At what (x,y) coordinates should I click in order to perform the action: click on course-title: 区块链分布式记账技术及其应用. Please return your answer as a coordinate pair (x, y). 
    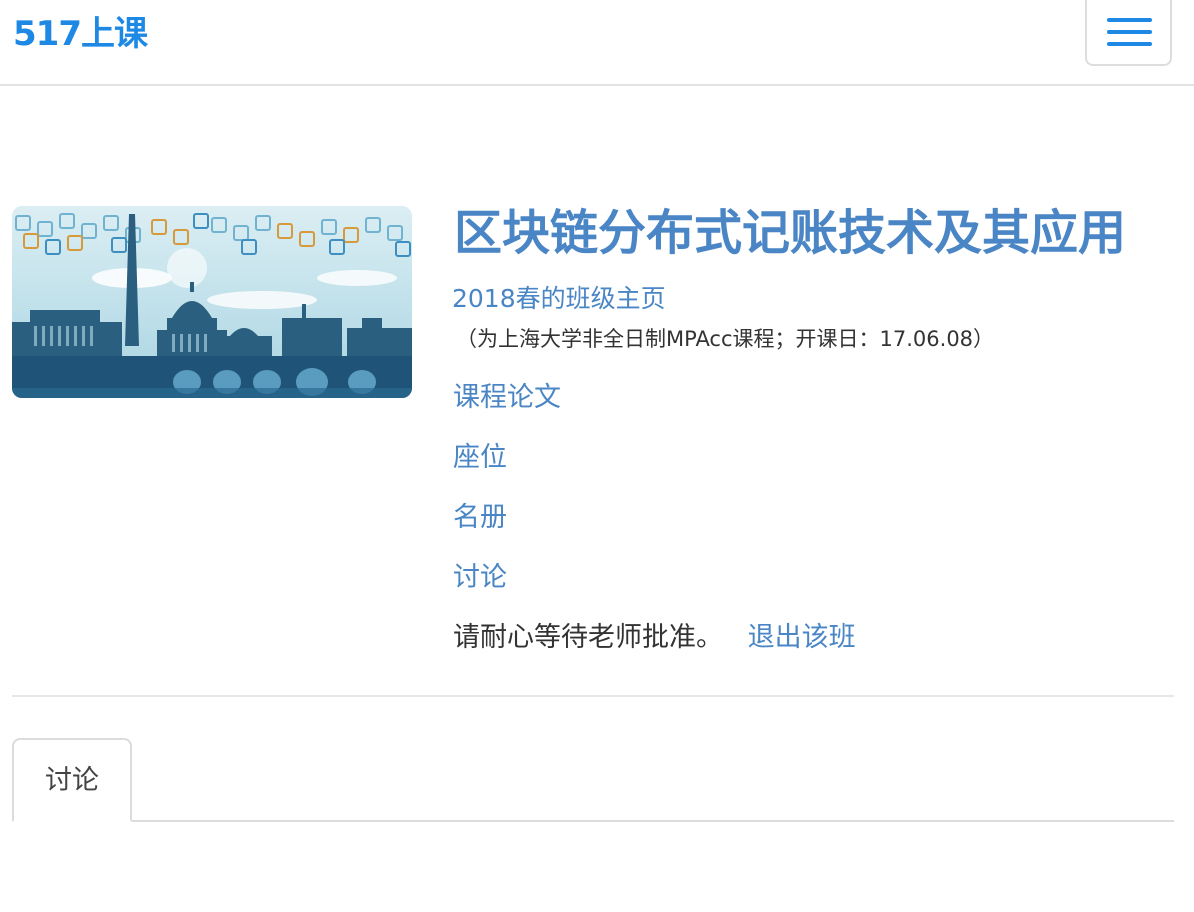
    Looking at the image, I should click on (790, 233).